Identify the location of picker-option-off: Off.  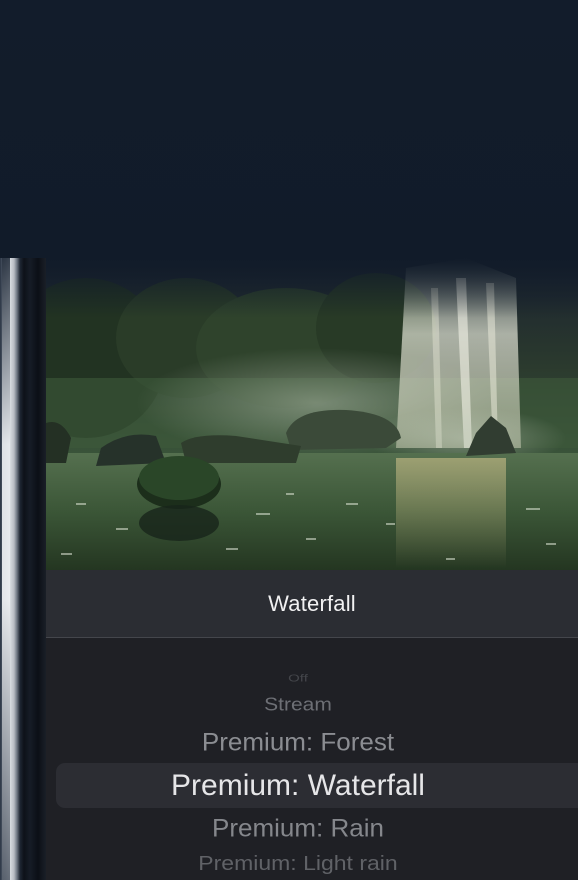
(312, 679).